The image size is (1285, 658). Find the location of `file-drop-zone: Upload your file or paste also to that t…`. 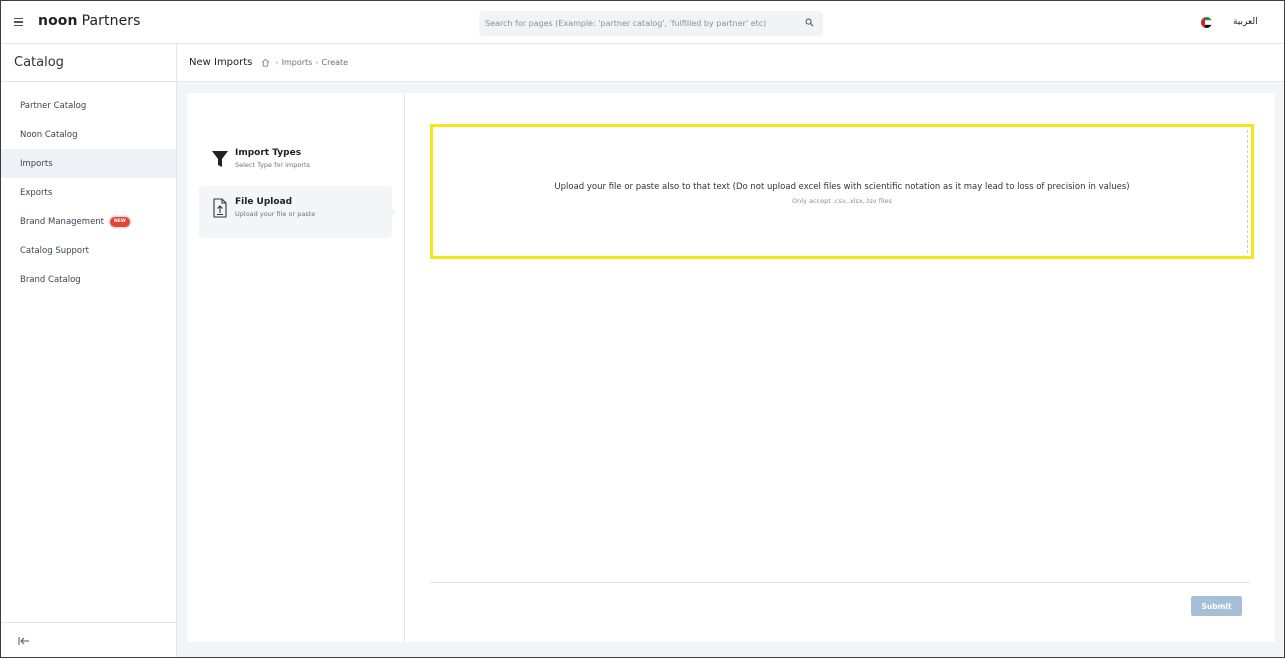

file-drop-zone: Upload your file or paste also to that t… is located at coordinates (842, 191).